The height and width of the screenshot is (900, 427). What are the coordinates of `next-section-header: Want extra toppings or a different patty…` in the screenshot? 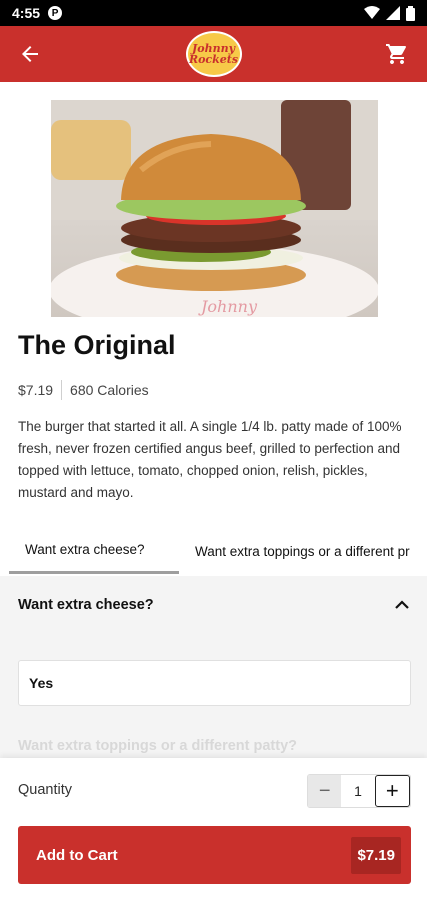 It's located at (158, 746).